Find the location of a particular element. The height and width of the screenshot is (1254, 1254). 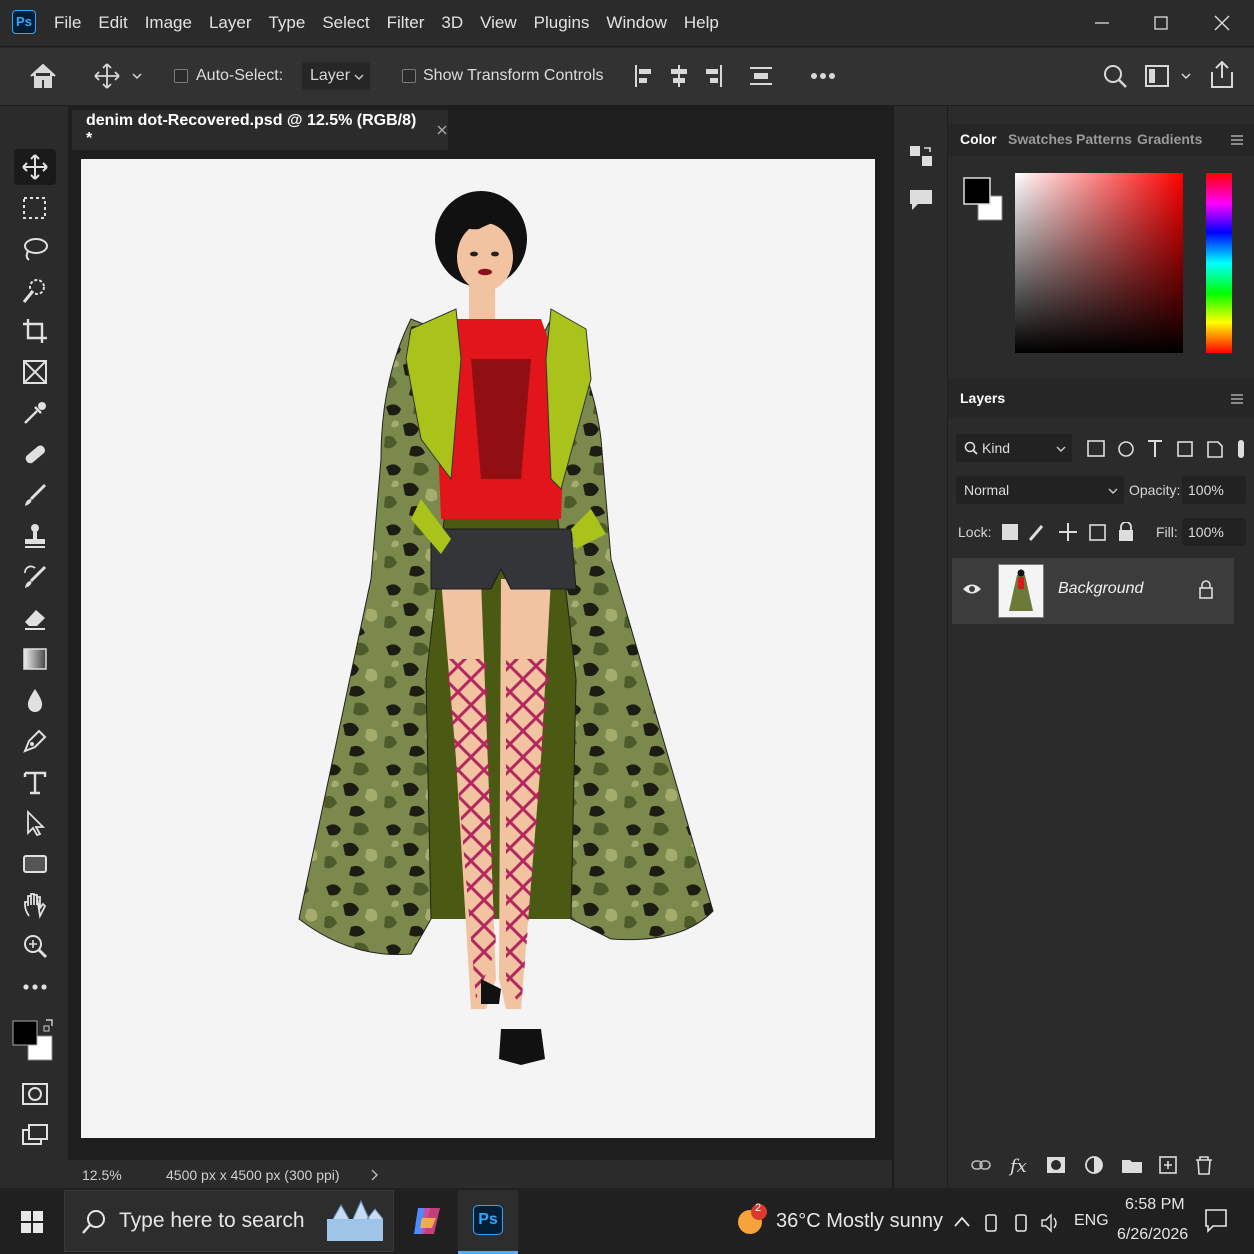

opacity-input: 100% is located at coordinates (1214, 490).